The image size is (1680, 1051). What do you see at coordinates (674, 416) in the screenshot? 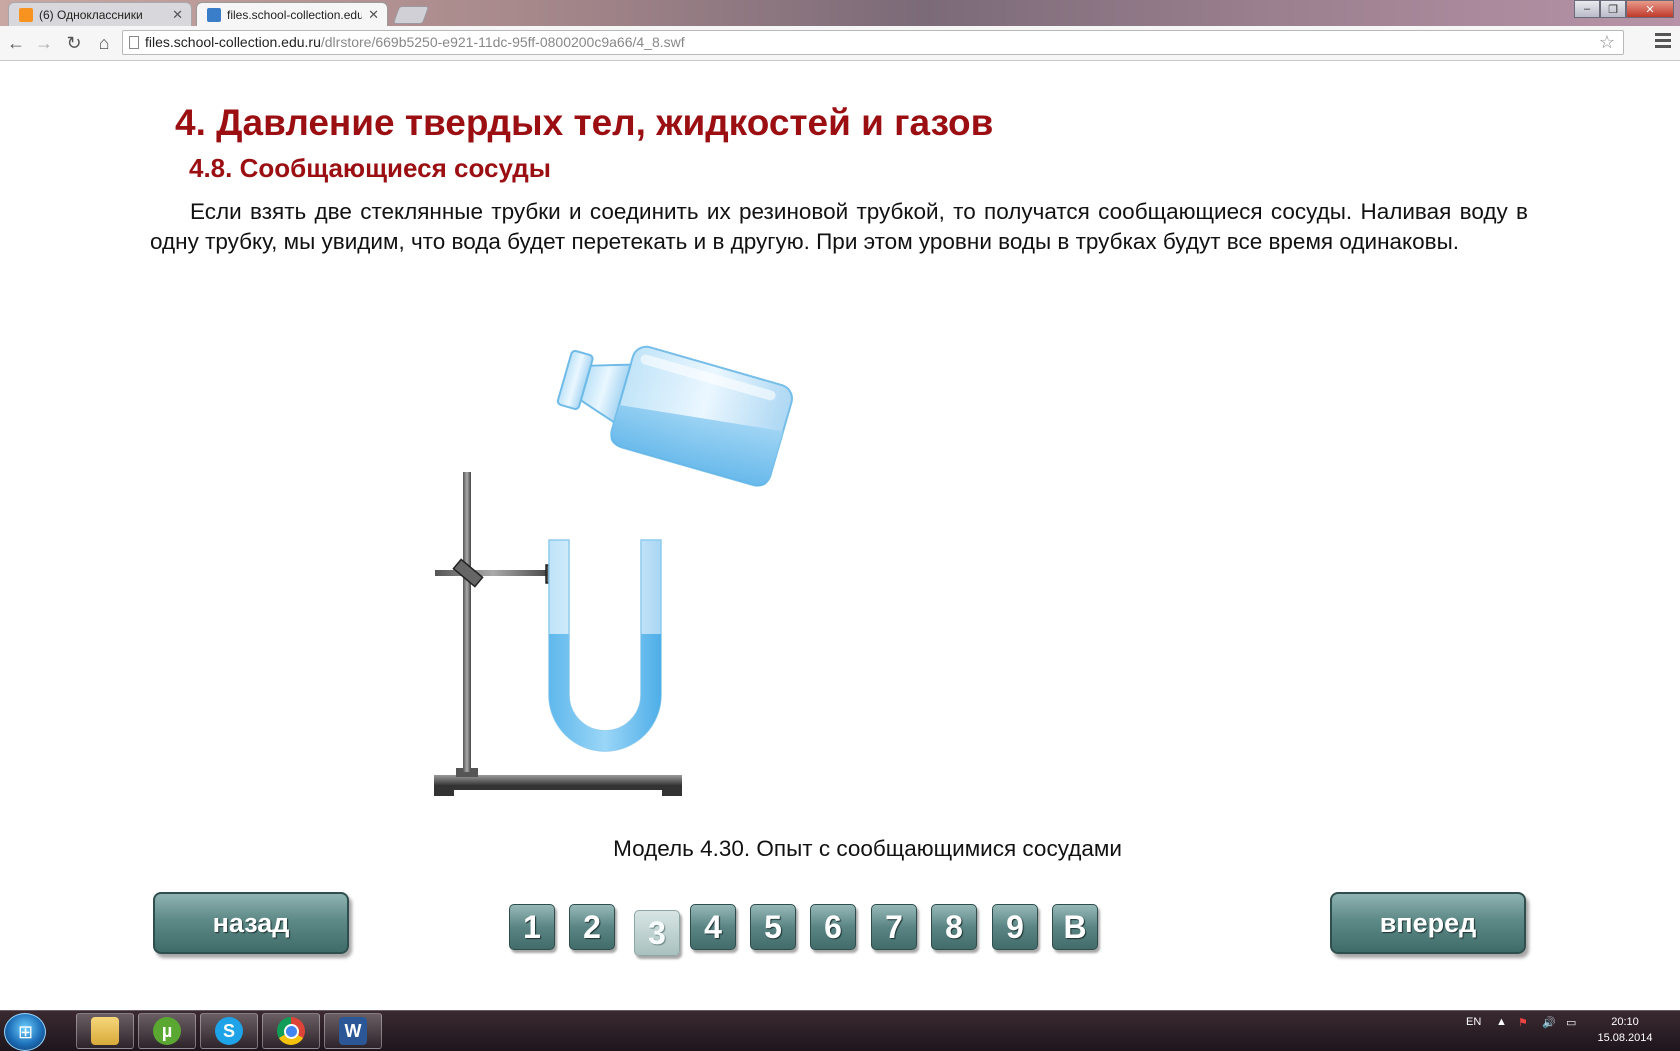
I see `bottle` at bounding box center [674, 416].